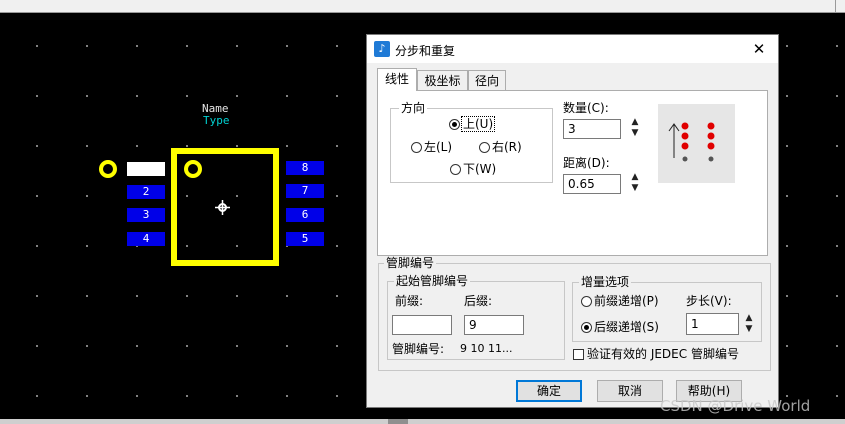 Image resolution: width=845 pixels, height=424 pixels. Describe the element at coordinates (146, 192) in the screenshot. I see `pad-left-2: 2` at that location.